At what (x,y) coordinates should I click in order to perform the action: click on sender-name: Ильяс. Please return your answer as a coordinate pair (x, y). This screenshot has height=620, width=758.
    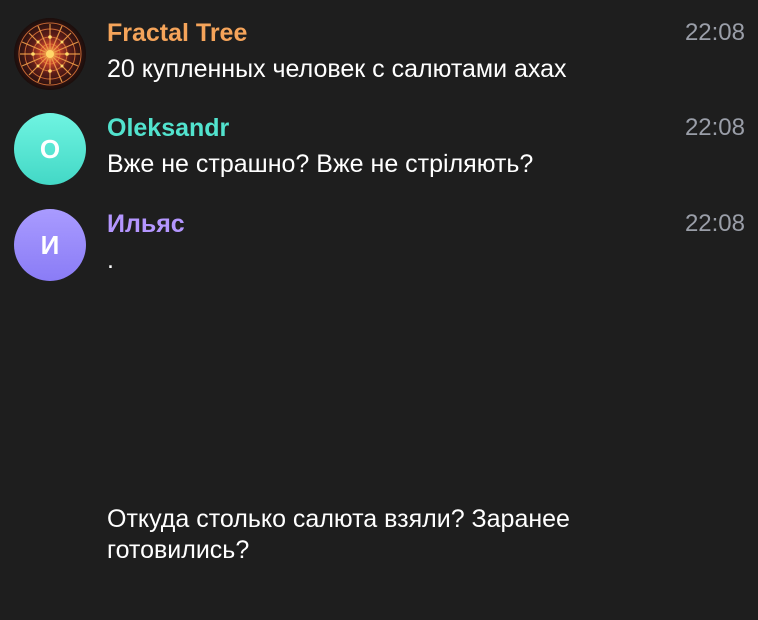
    Looking at the image, I should click on (146, 224).